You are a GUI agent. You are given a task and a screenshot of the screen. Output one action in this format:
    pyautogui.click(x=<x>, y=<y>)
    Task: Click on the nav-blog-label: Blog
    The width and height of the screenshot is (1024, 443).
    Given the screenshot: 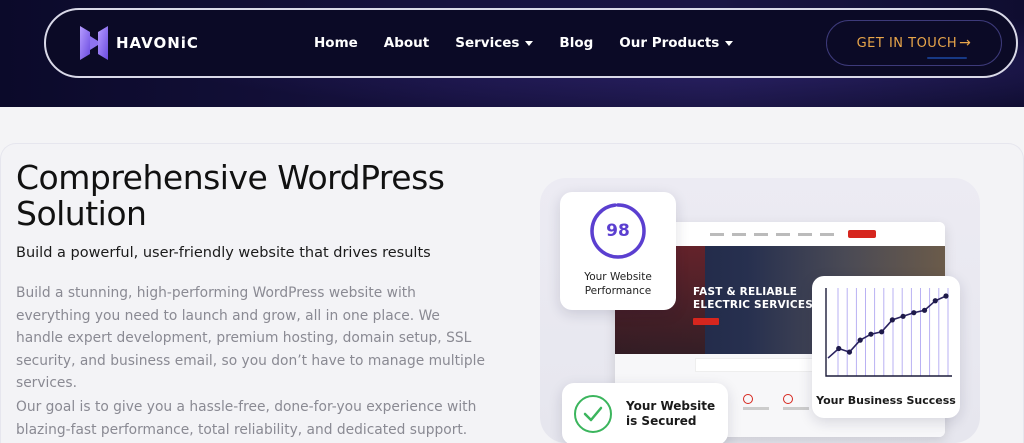 What is the action you would take?
    pyautogui.click(x=576, y=43)
    